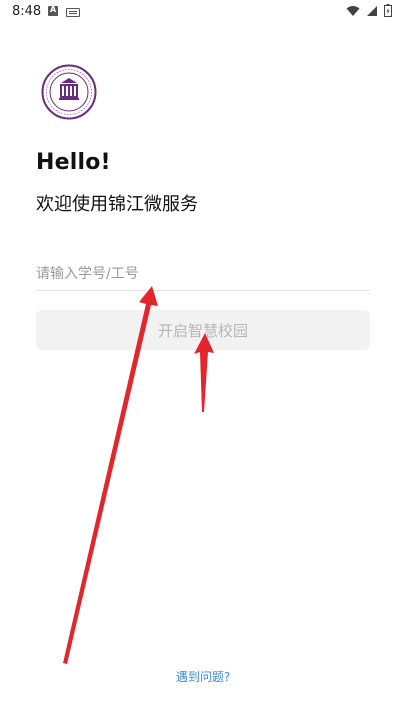  I want to click on school-logo-icon, so click(69, 92).